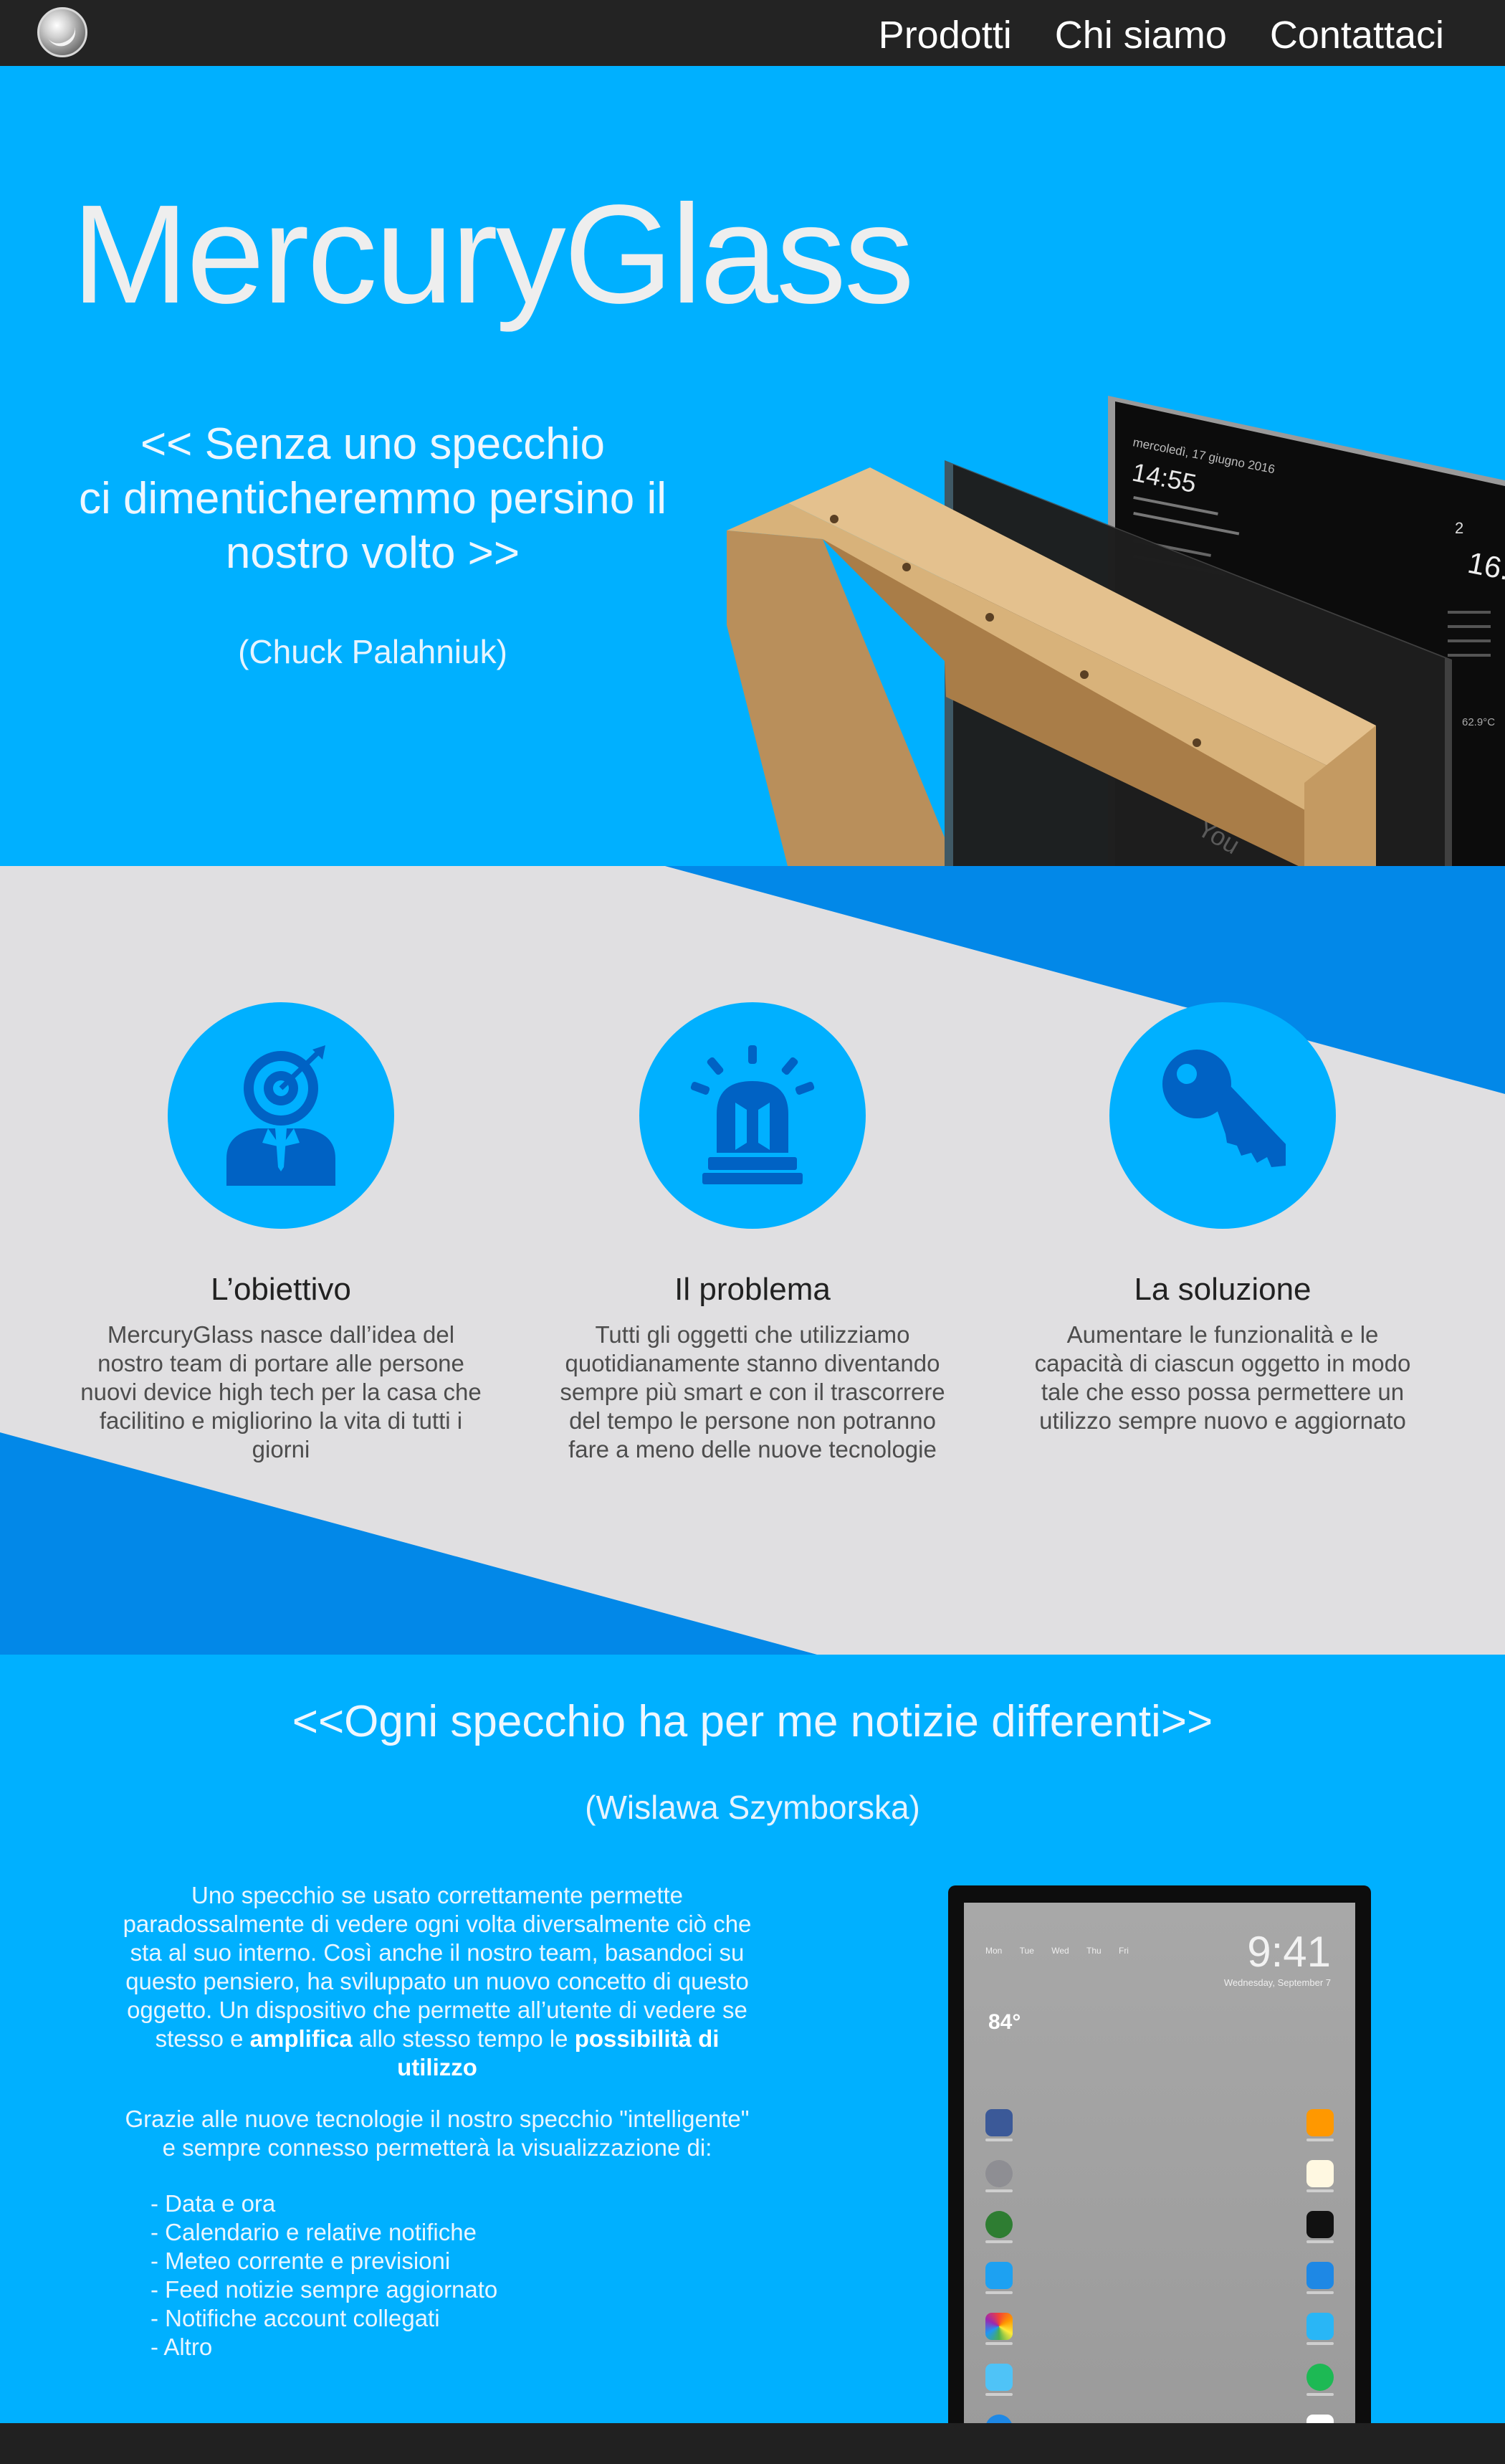 This screenshot has height=2464, width=1505. What do you see at coordinates (1357, 35) in the screenshot?
I see `nav-link-contattaci: Contattaci` at bounding box center [1357, 35].